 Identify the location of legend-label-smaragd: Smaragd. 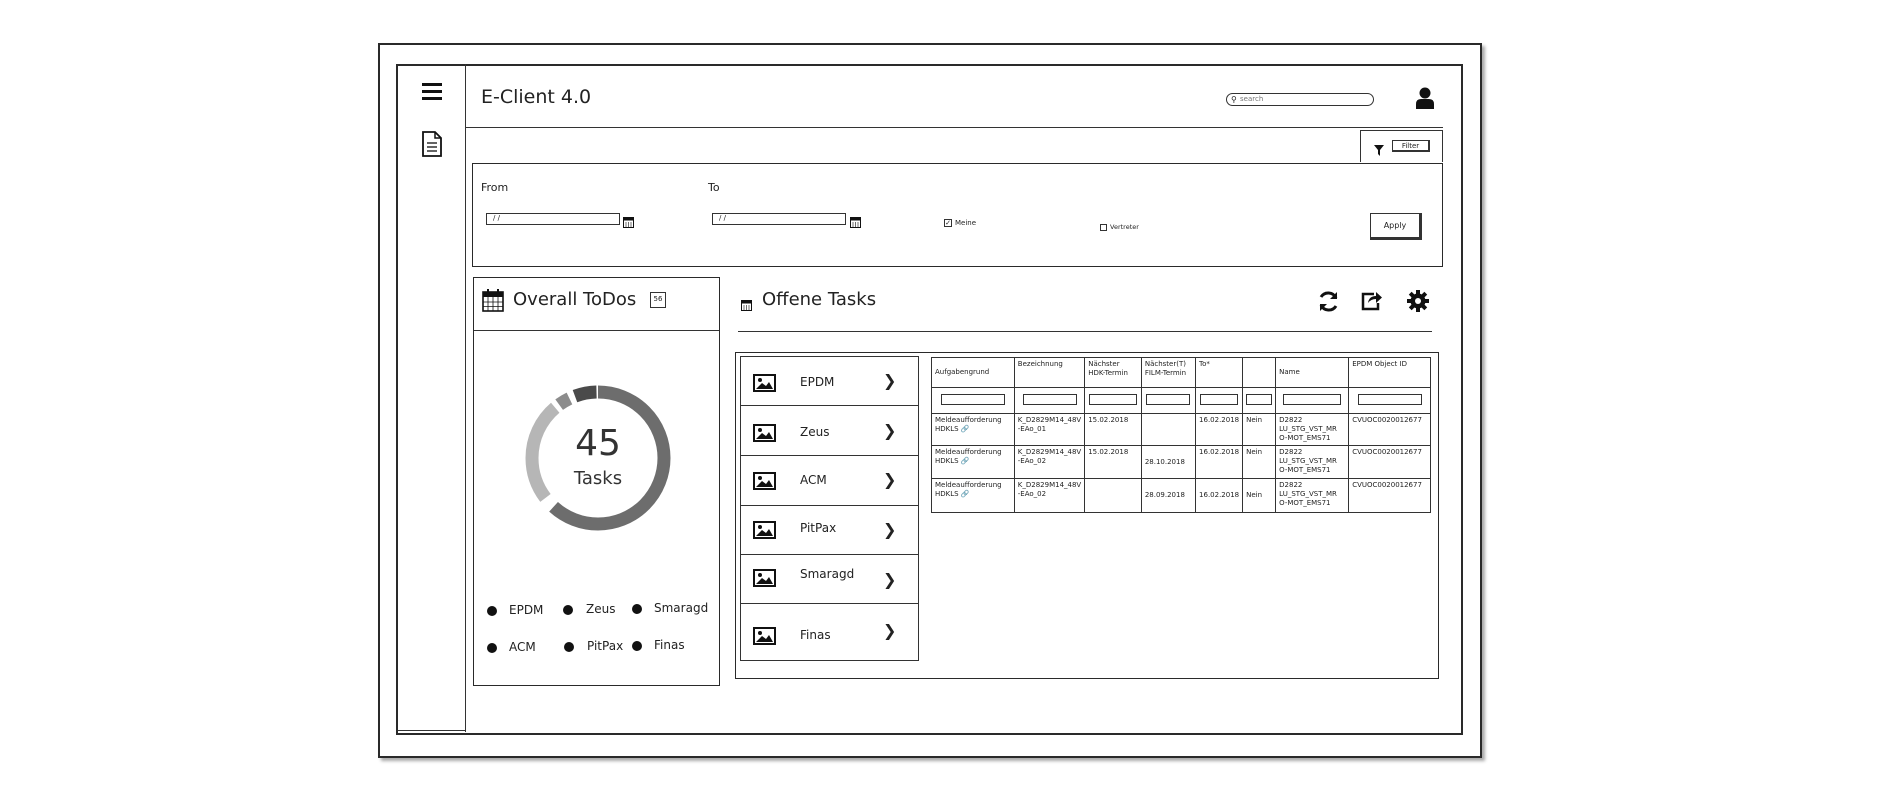
(681, 608).